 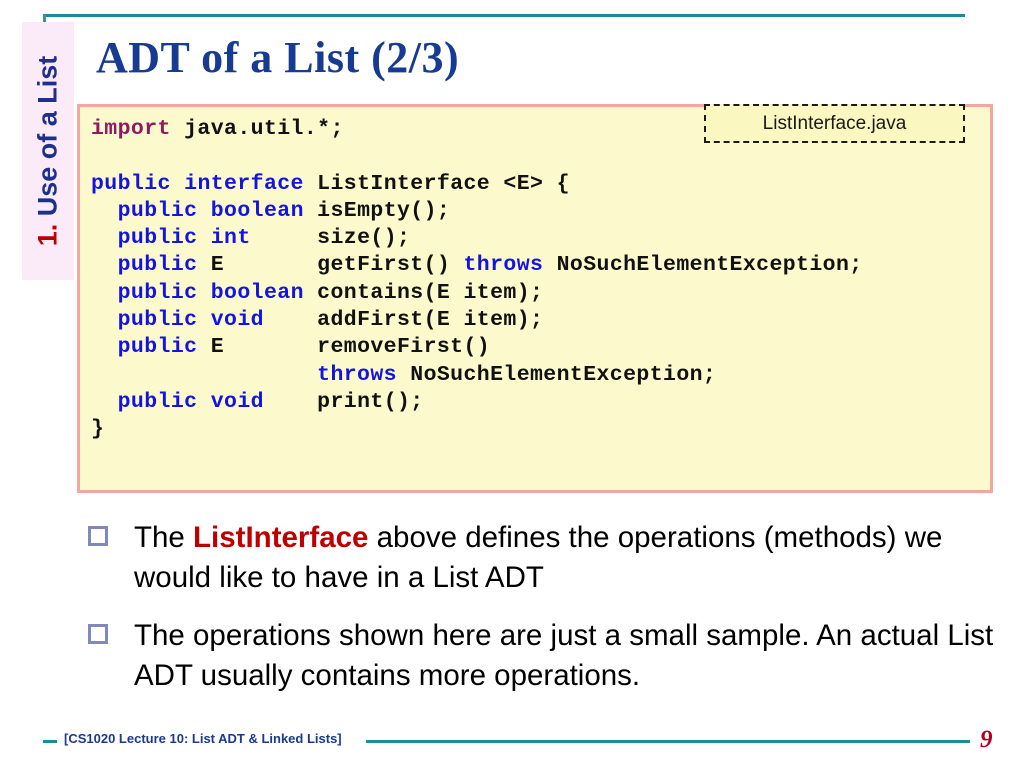 What do you see at coordinates (47, 136) in the screenshot?
I see `section-tab-text: Use of a List` at bounding box center [47, 136].